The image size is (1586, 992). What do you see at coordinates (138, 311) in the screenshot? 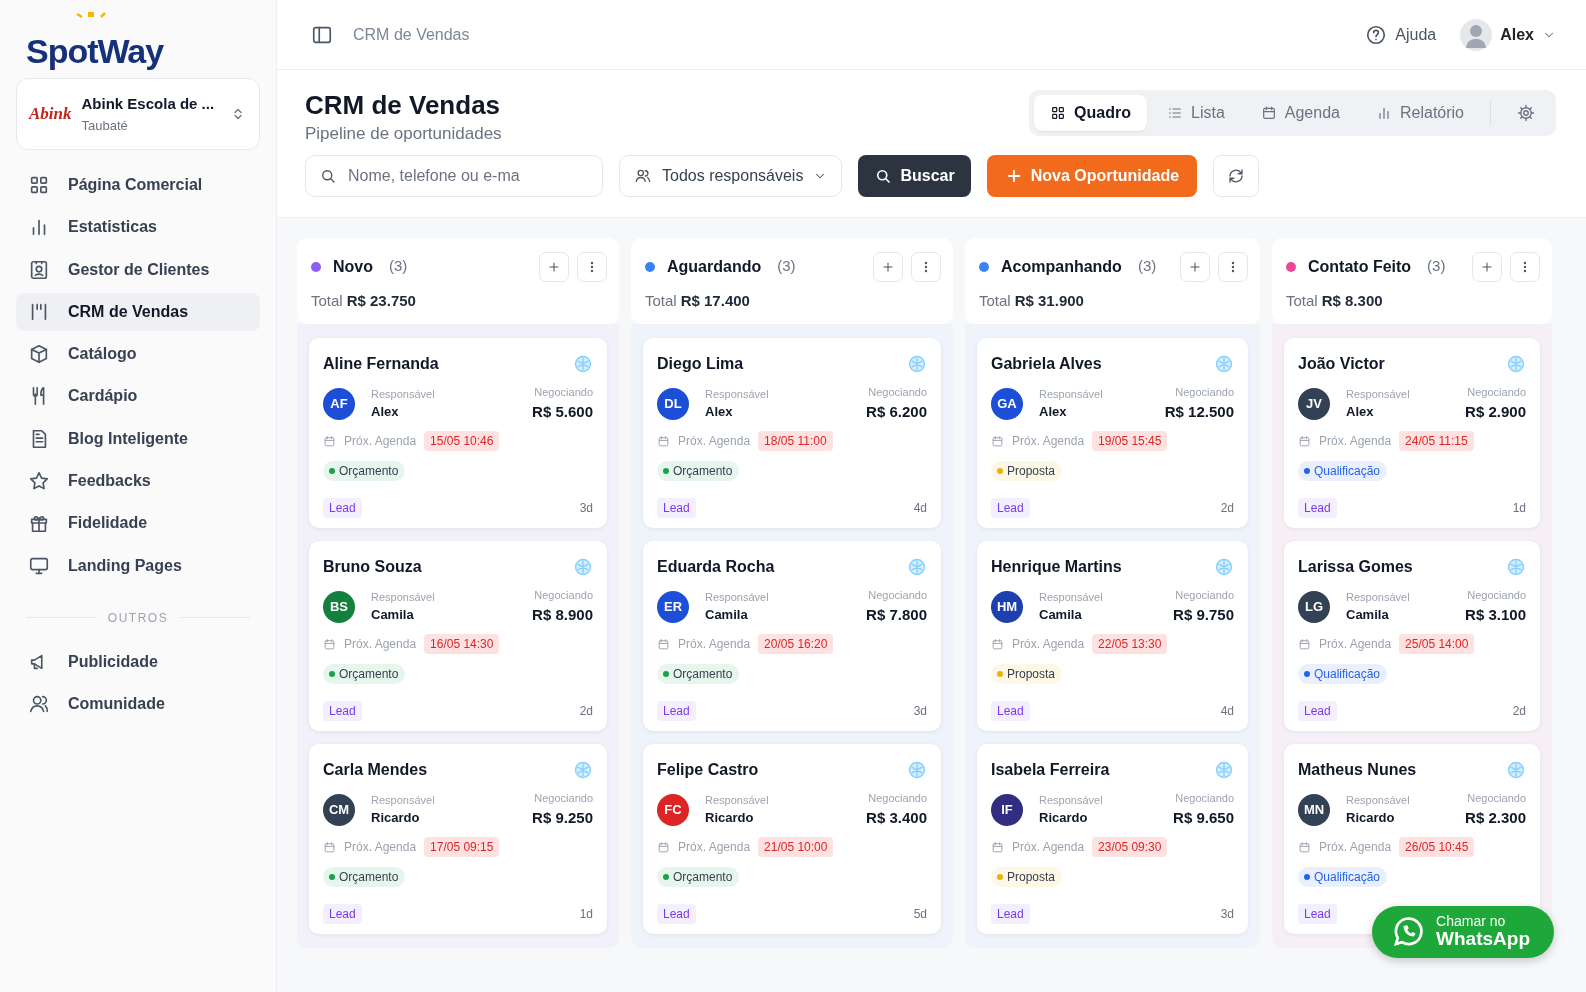
I see `sidebar-item: CRM de Vendas` at bounding box center [138, 311].